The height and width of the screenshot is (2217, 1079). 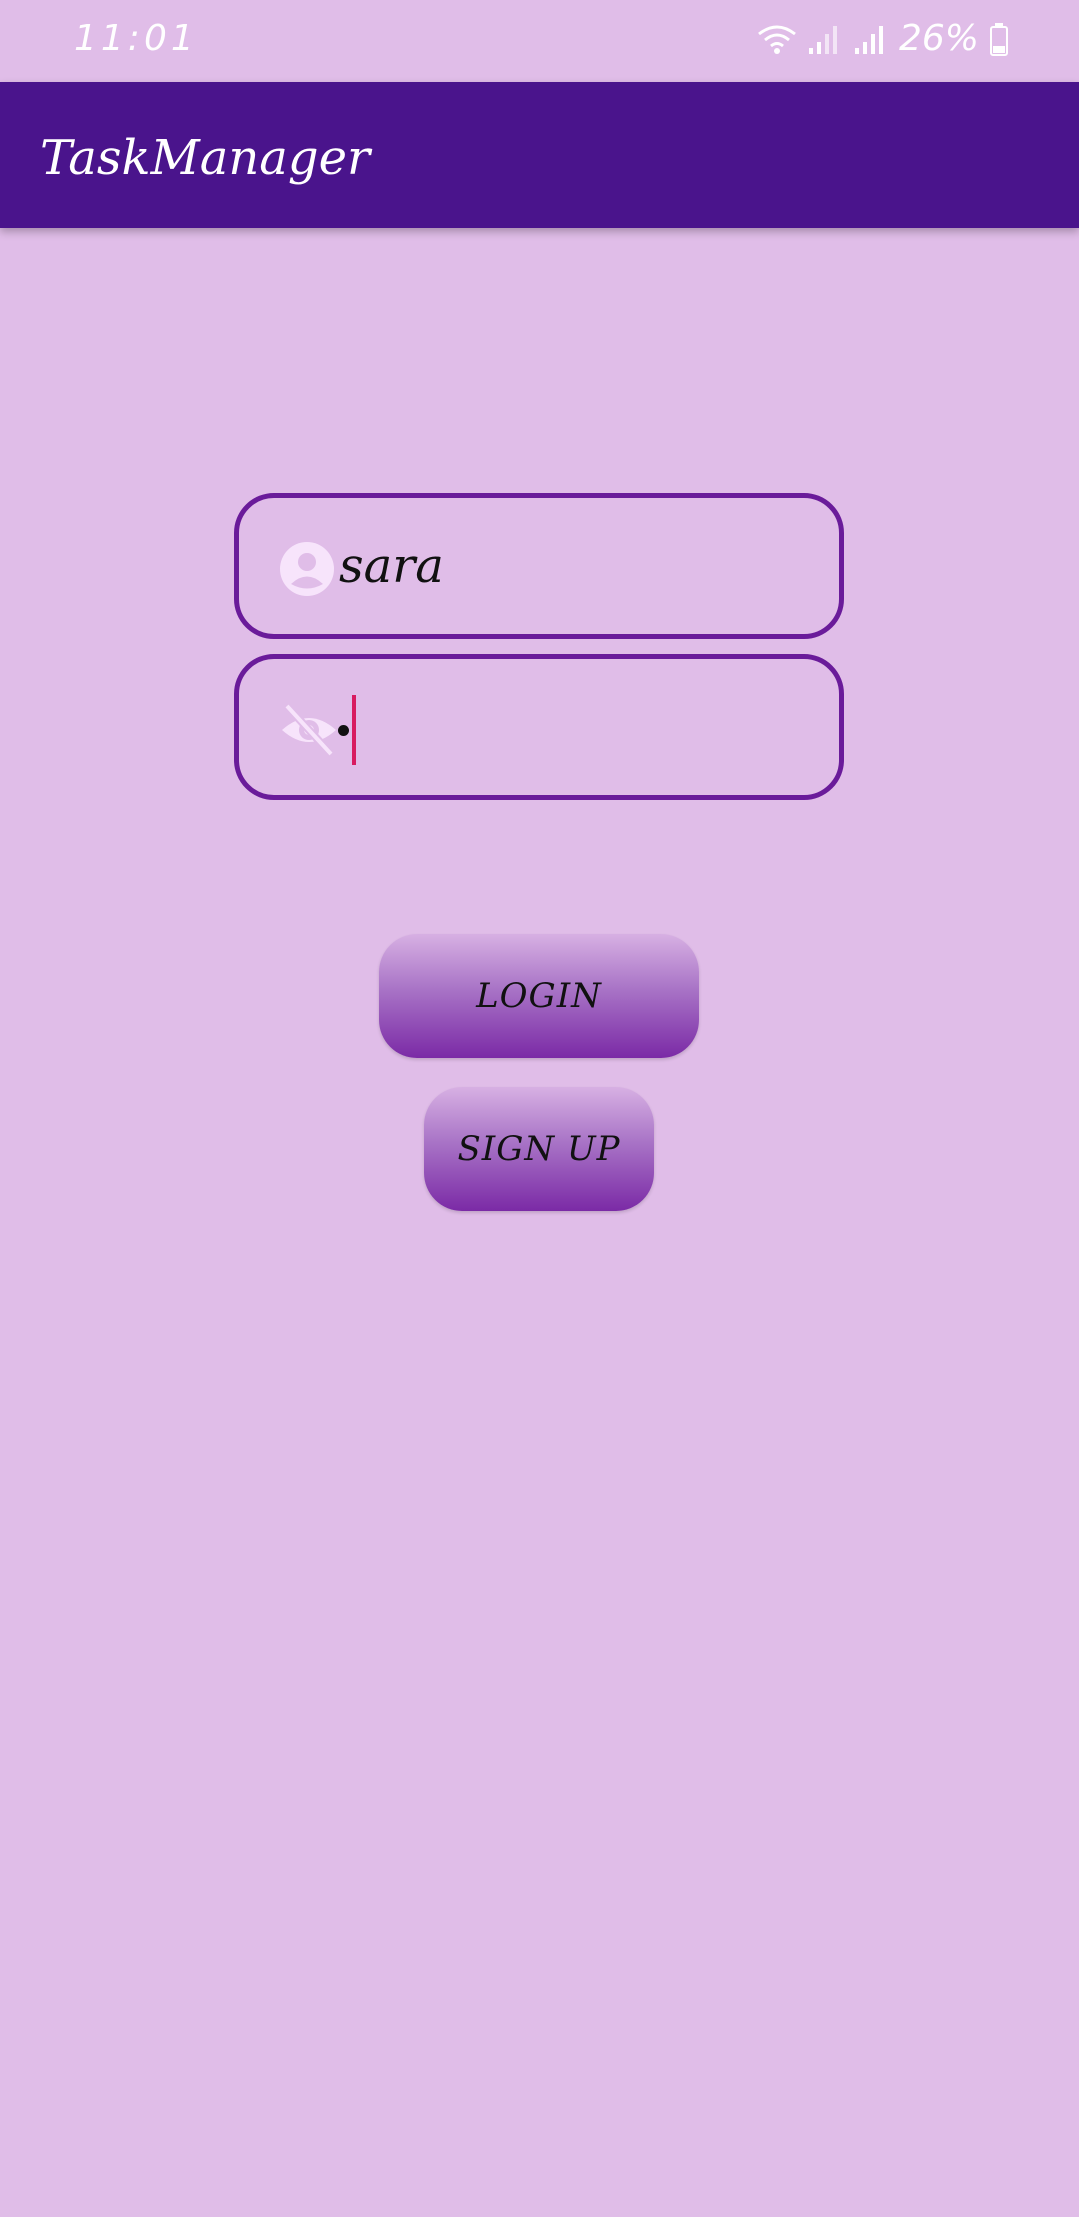 What do you see at coordinates (938, 38) in the screenshot?
I see `battery-level: 26%` at bounding box center [938, 38].